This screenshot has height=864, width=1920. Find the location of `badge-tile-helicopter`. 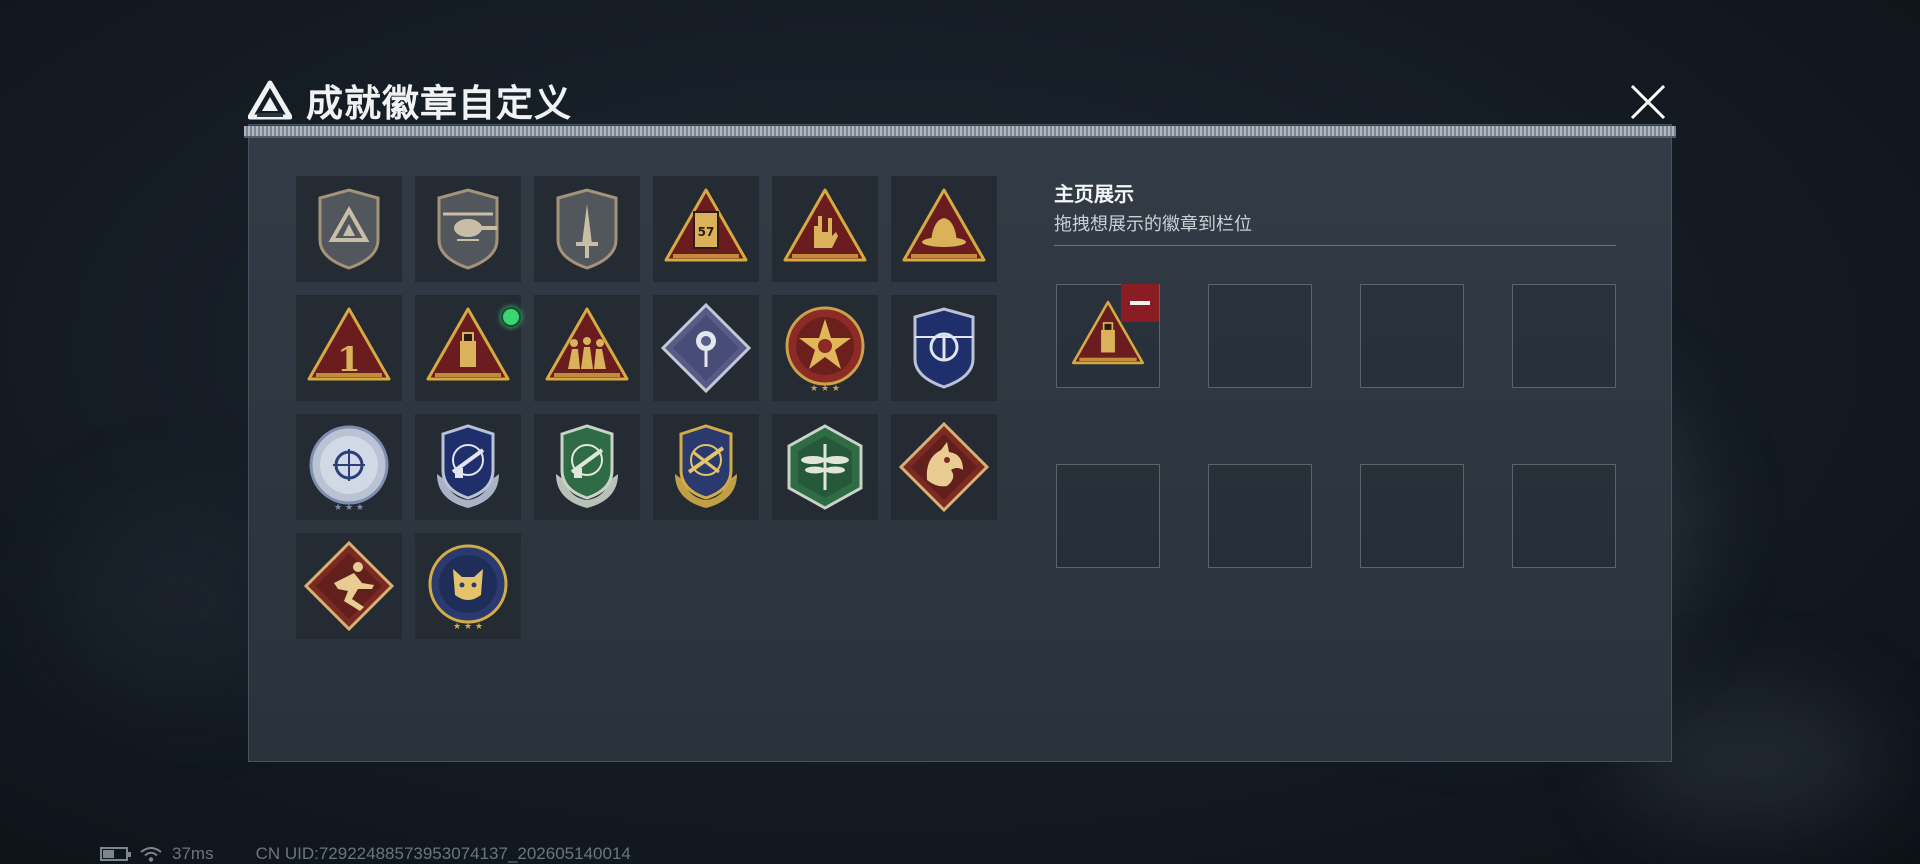

badge-tile-helicopter is located at coordinates (468, 229).